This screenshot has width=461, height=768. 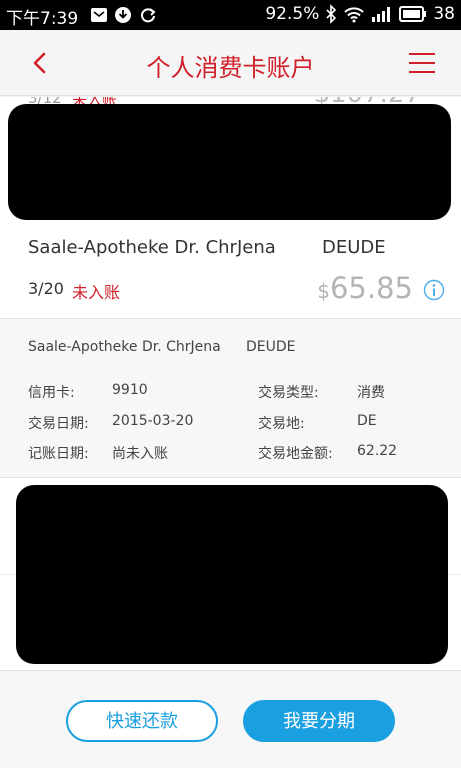 I want to click on installment-button: 我要分期, so click(x=319, y=721).